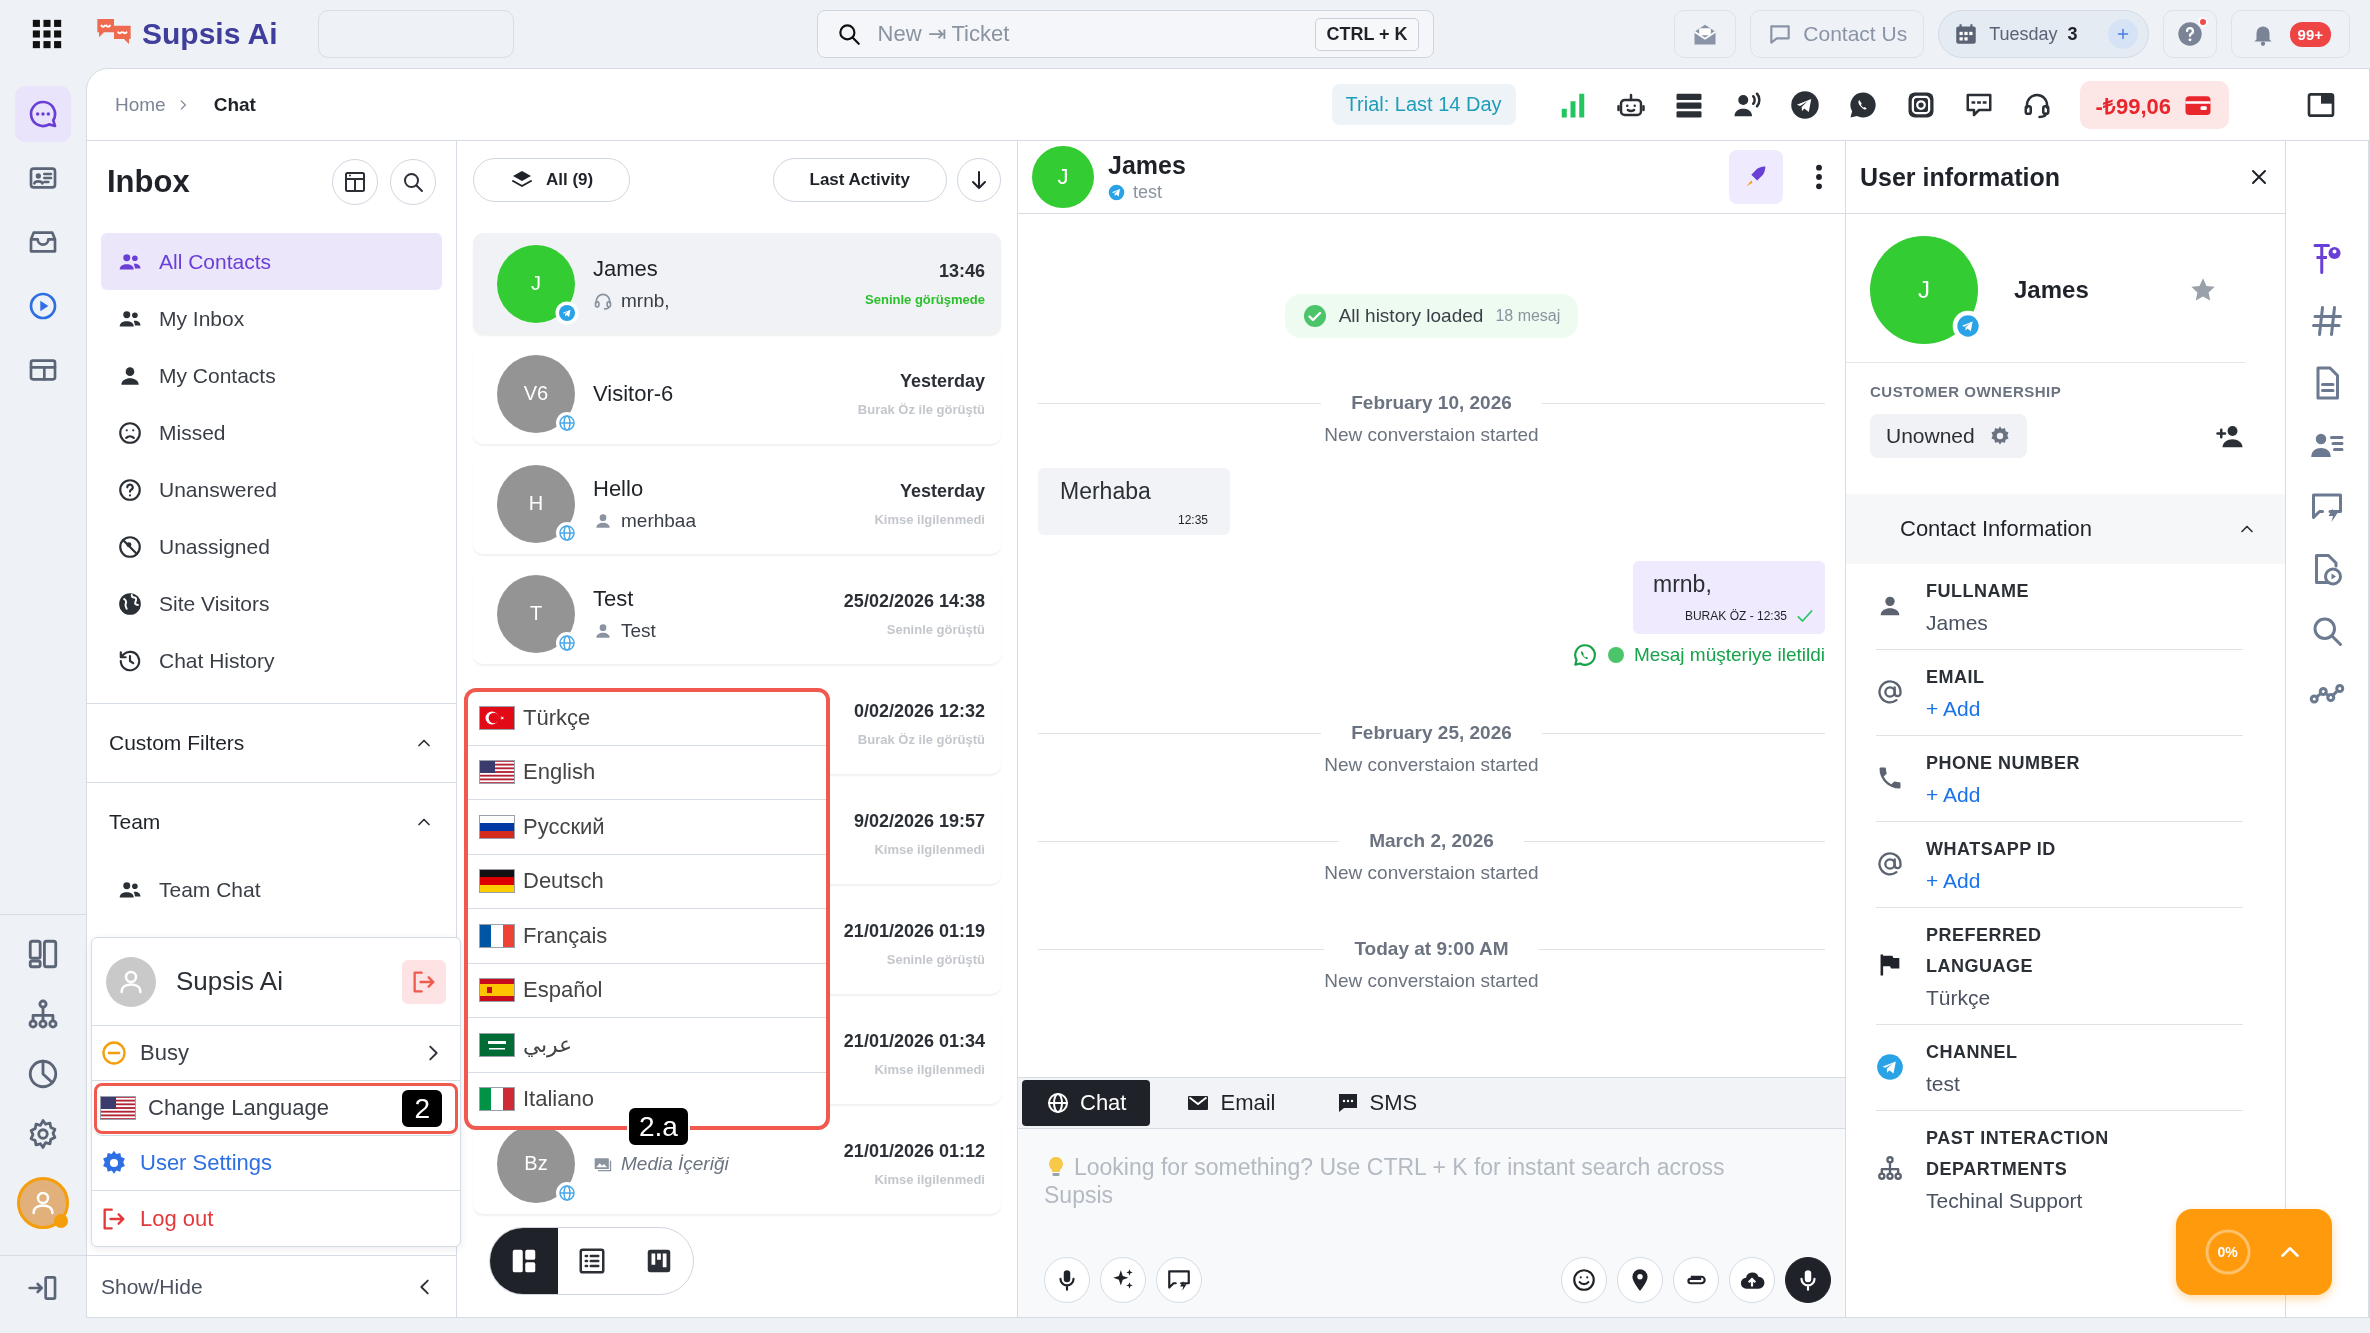 Image resolution: width=2370 pixels, height=1333 pixels. I want to click on field-value: Techinal Support, so click(2005, 1201).